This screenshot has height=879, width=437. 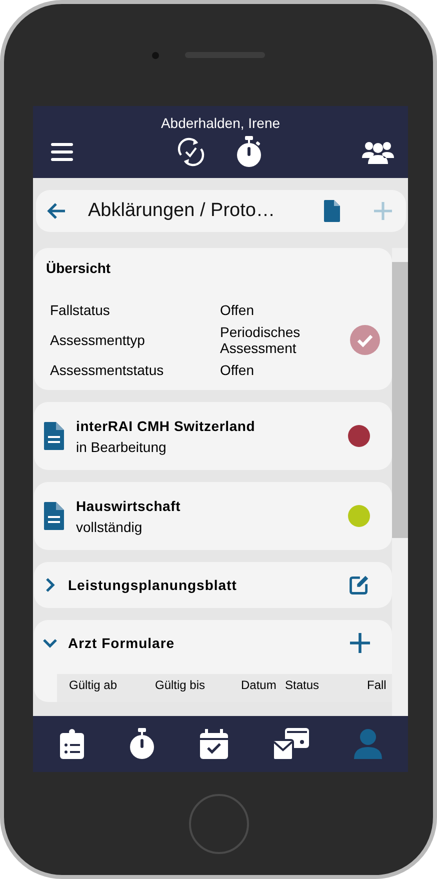 What do you see at coordinates (110, 526) in the screenshot?
I see `document-status: vollständig` at bounding box center [110, 526].